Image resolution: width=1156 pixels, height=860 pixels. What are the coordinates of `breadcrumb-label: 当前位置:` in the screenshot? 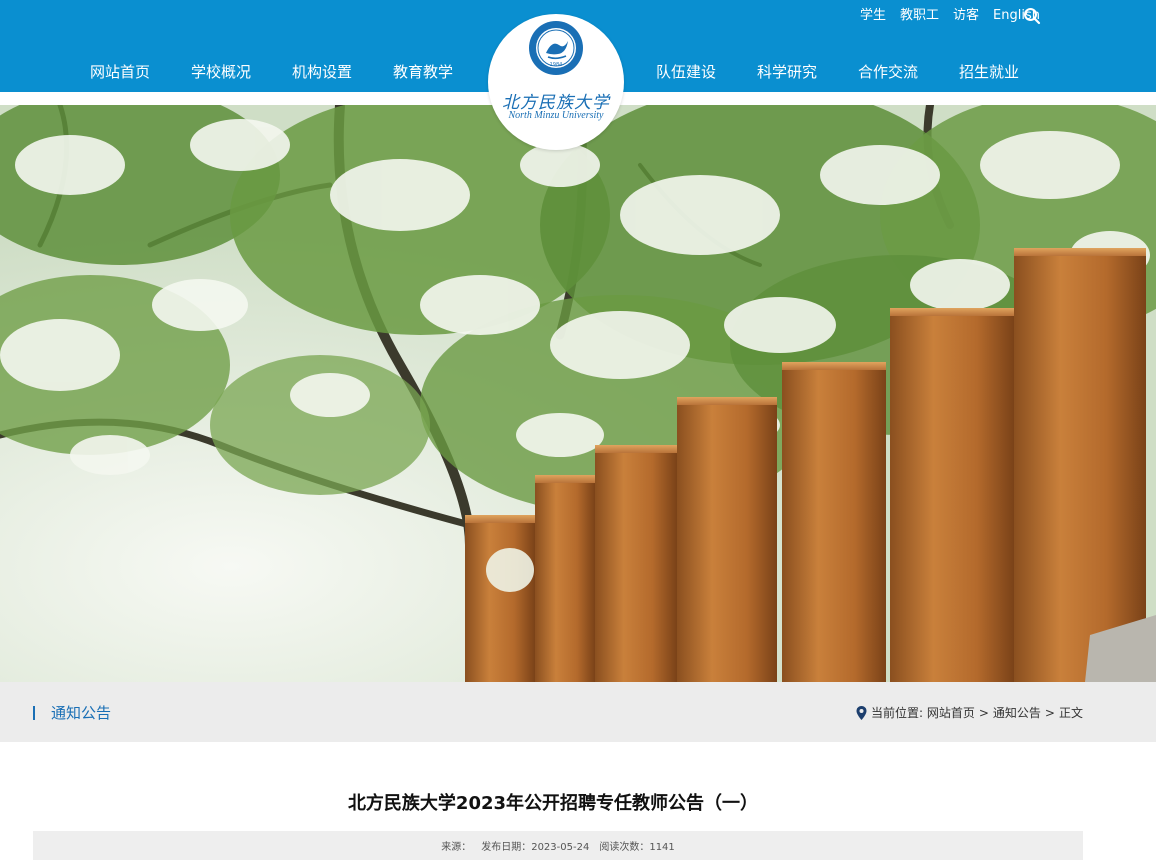 It's located at (896, 713).